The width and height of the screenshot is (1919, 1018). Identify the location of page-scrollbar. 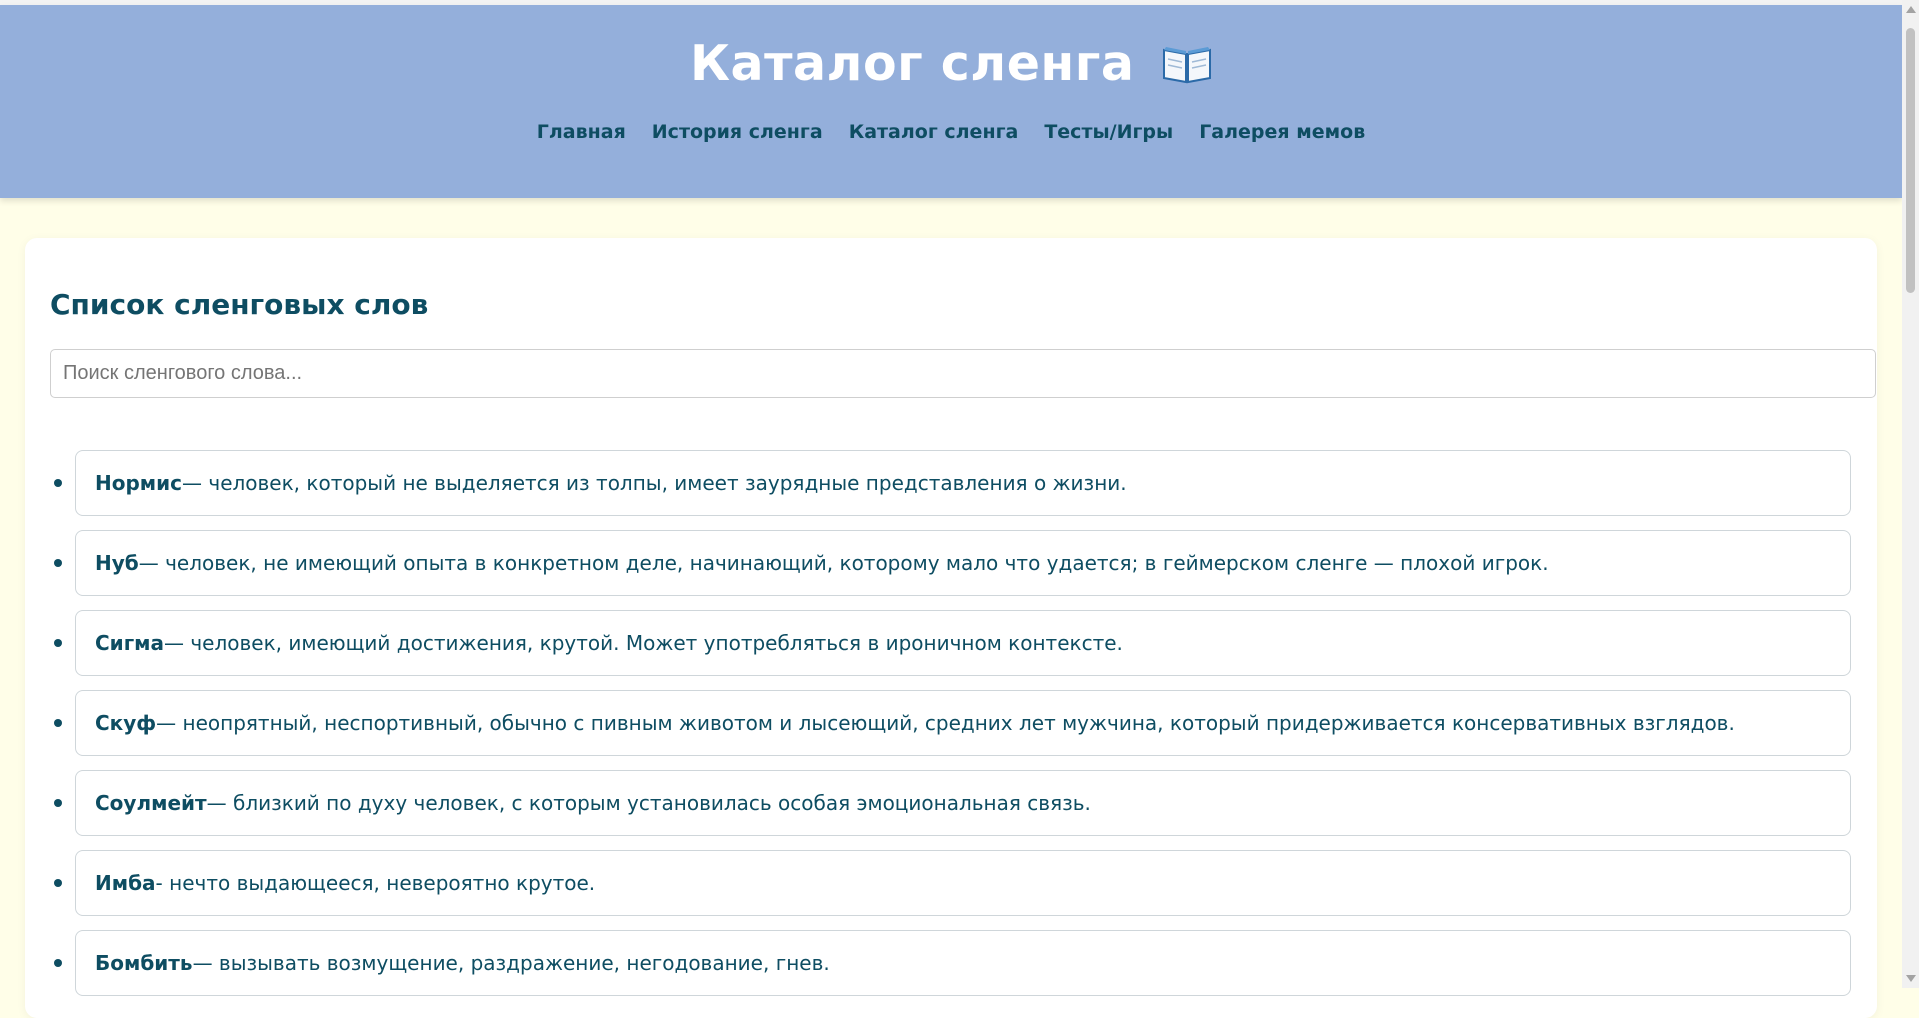
(1910, 494).